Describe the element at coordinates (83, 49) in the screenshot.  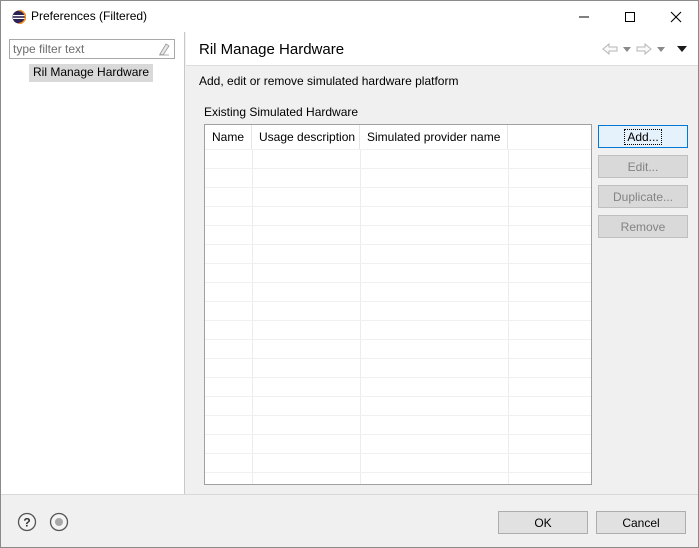
I see `filter-input` at that location.